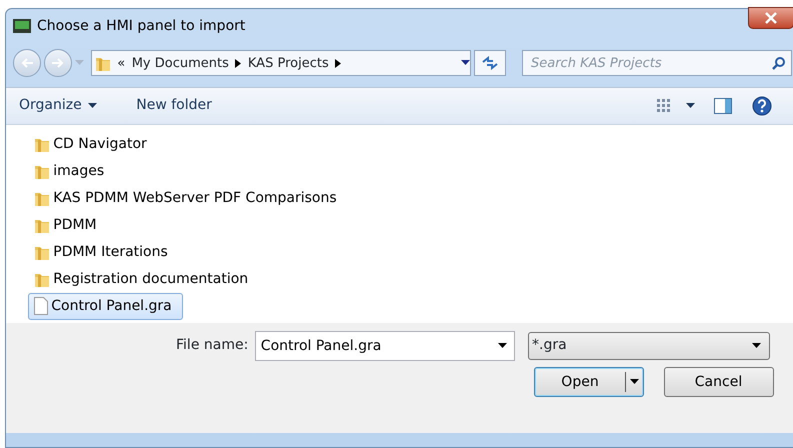  Describe the element at coordinates (589, 382) in the screenshot. I see `open-button: Open` at that location.